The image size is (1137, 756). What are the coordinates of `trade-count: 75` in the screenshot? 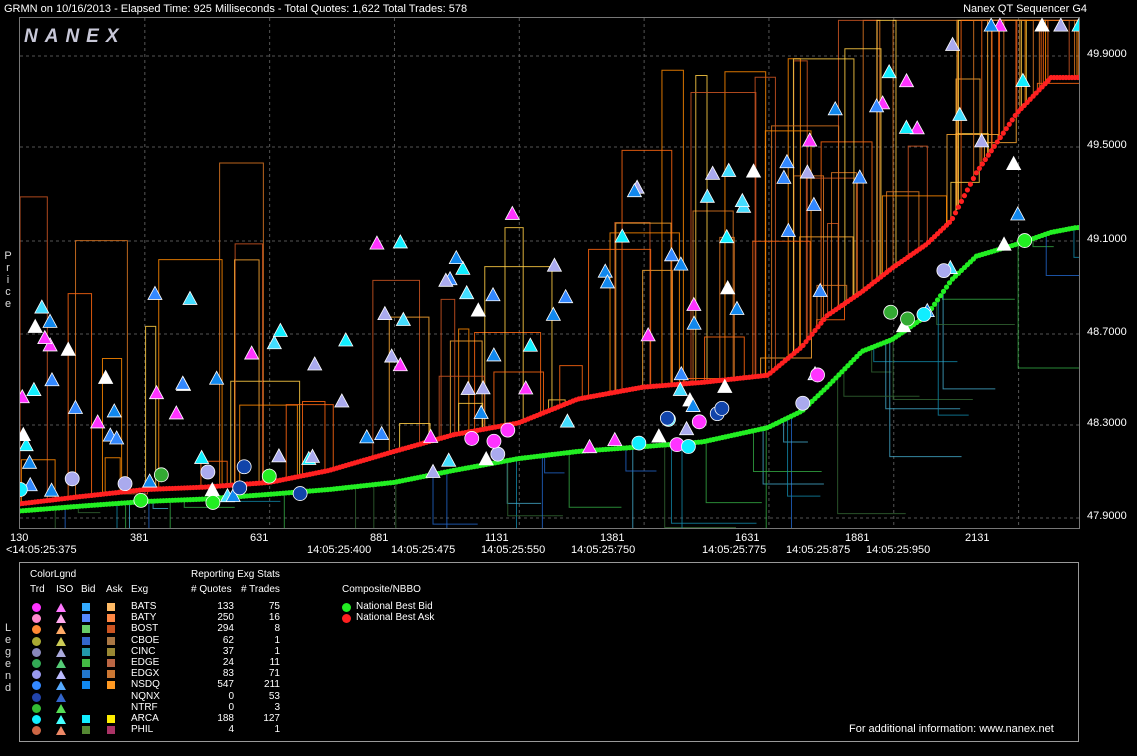 It's located at (274, 606).